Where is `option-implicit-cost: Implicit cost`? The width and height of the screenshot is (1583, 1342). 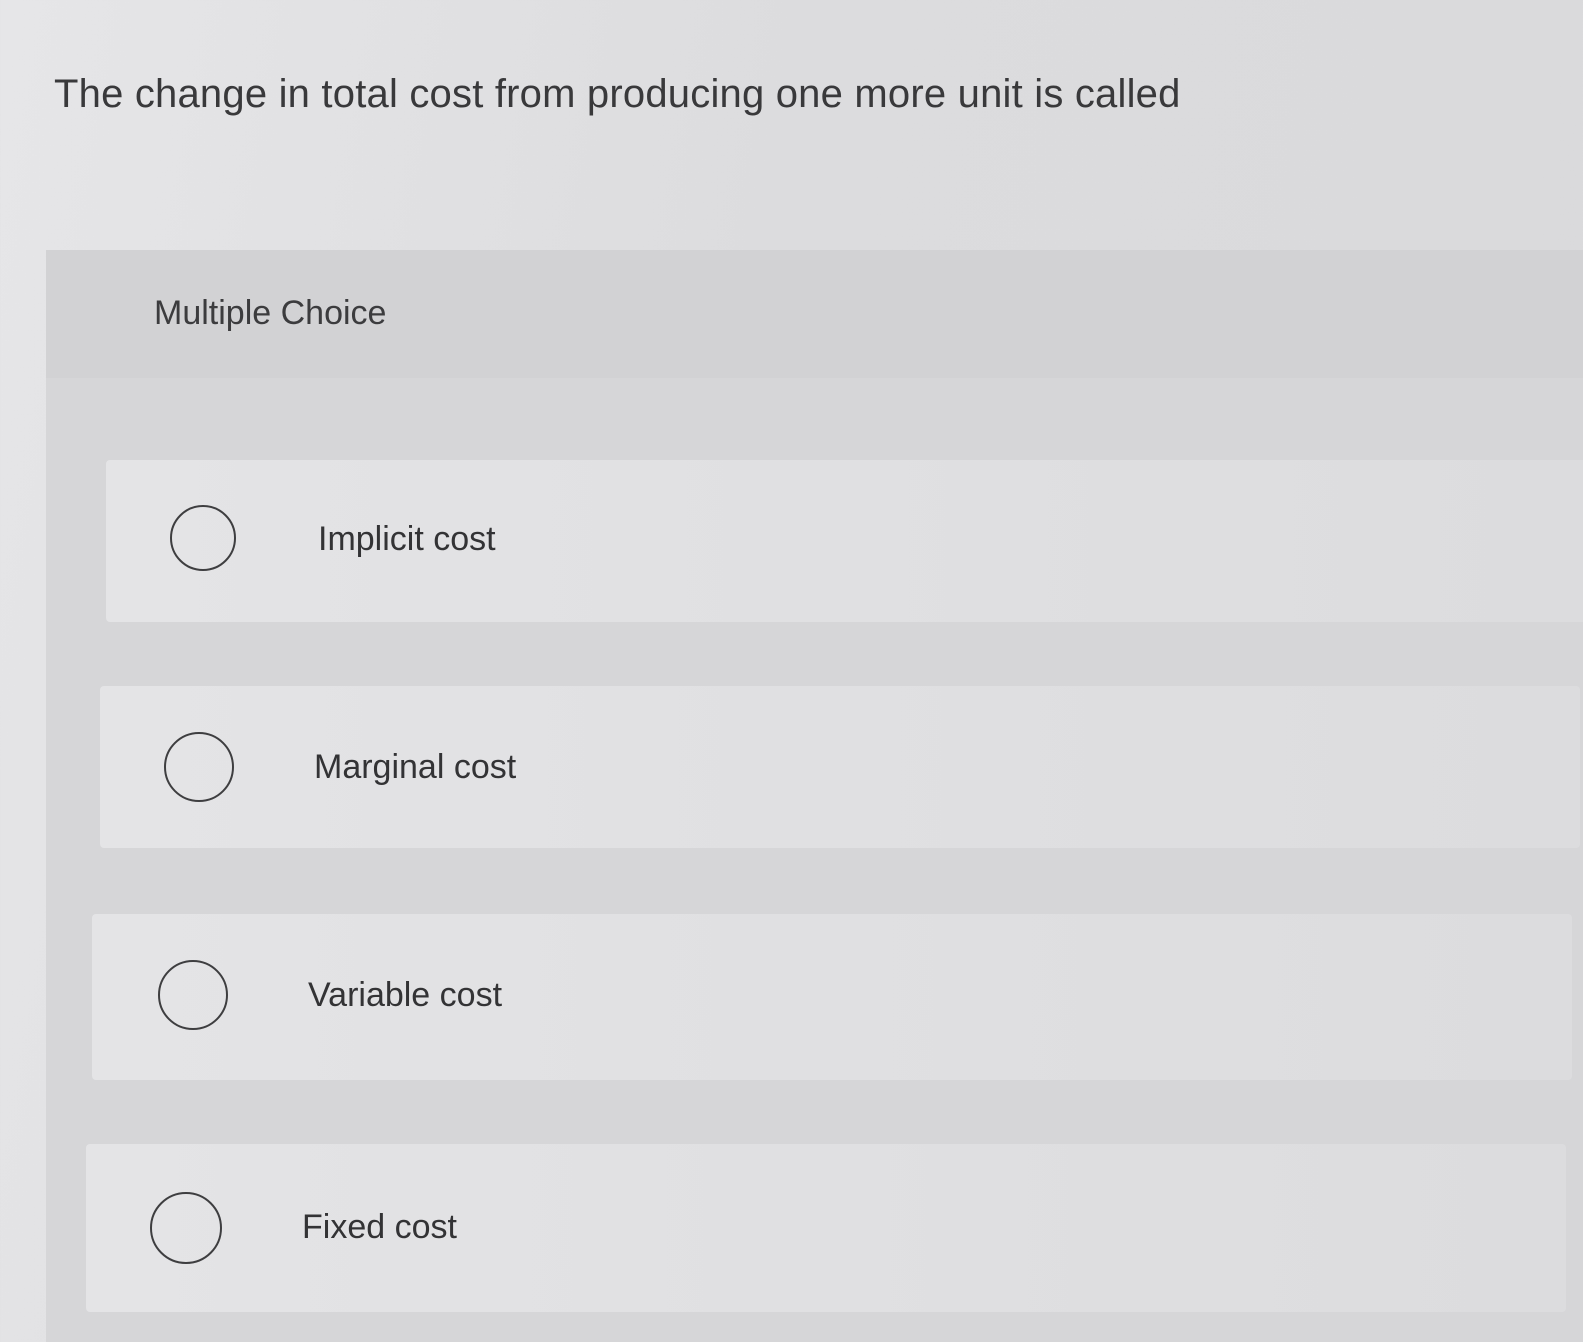
option-implicit-cost: Implicit cost is located at coordinates (844, 541).